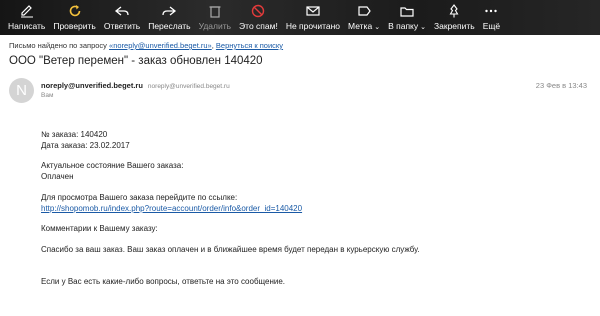 The image size is (600, 316). Describe the element at coordinates (122, 26) in the screenshot. I see `reply-label: Ответить` at that location.